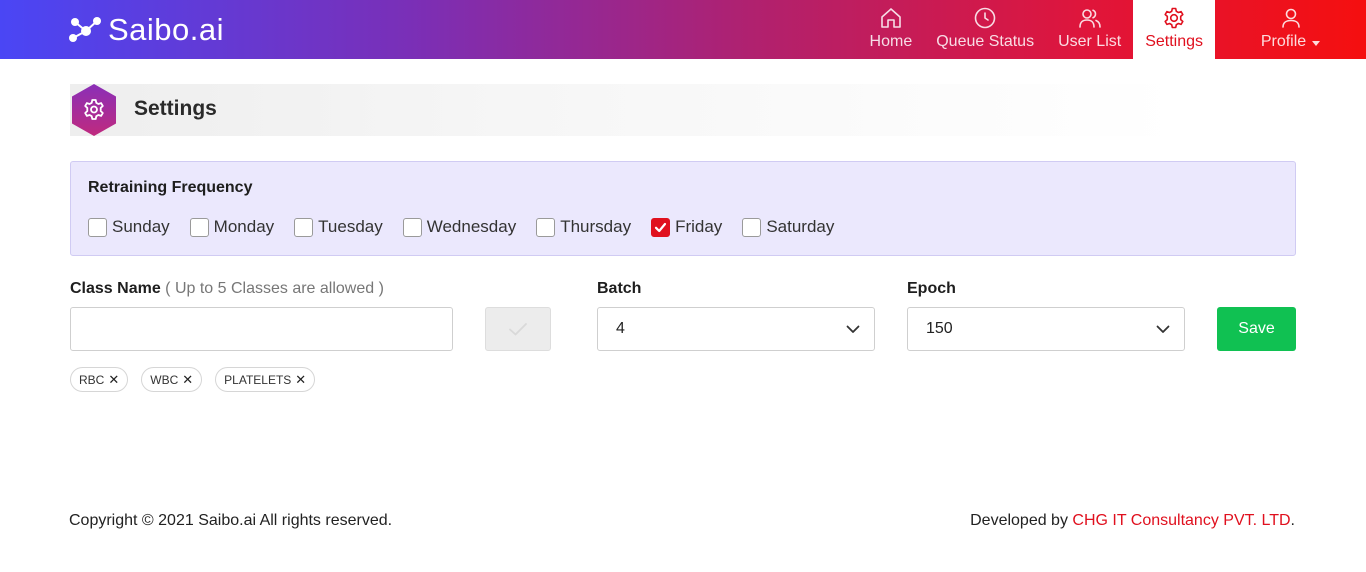  What do you see at coordinates (699, 226) in the screenshot?
I see `day-label-friday: Friday` at bounding box center [699, 226].